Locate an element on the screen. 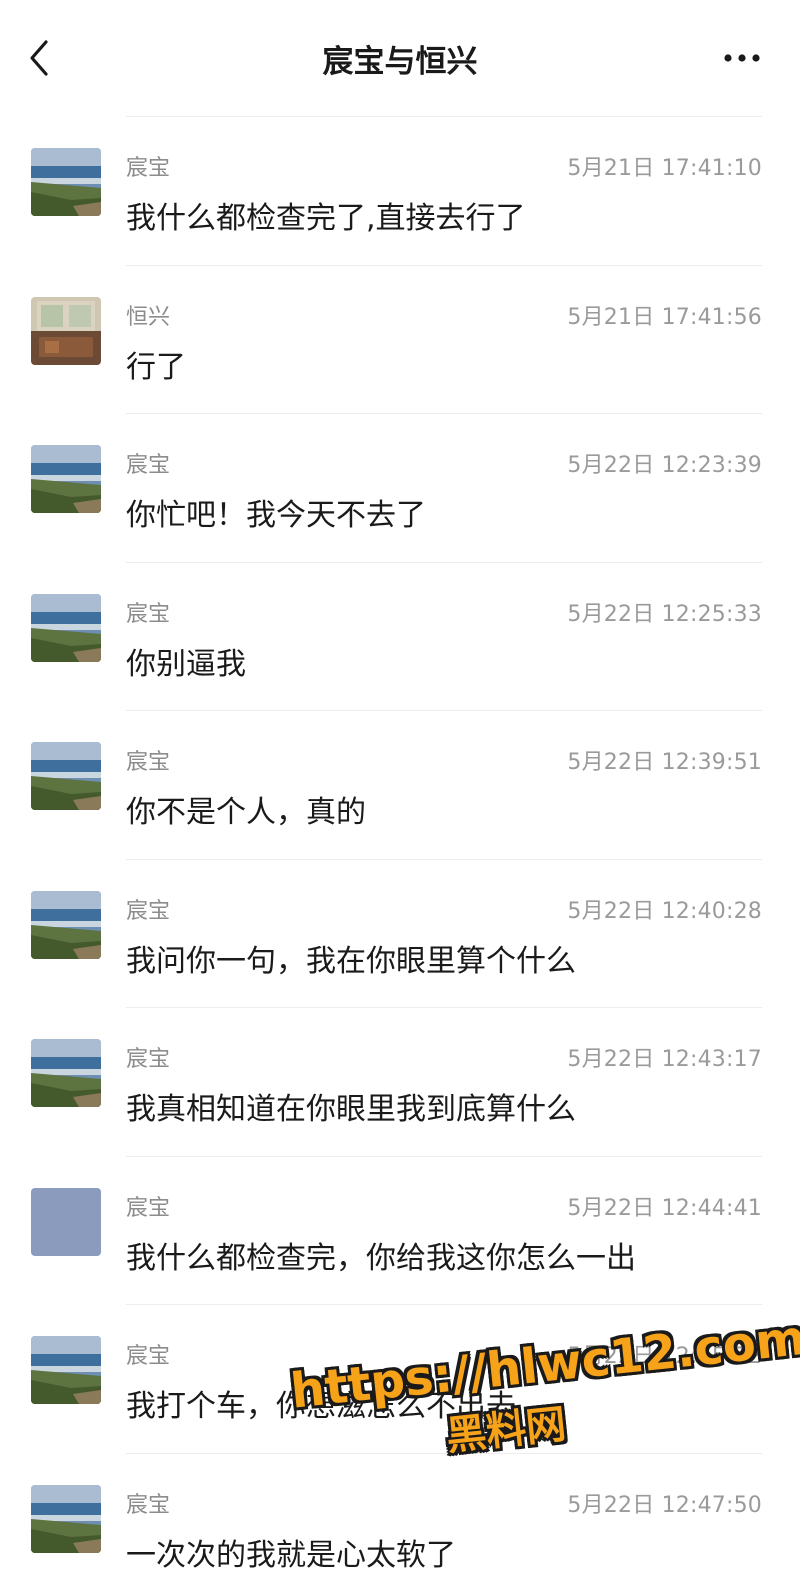  message-item: 宸宝 5月22日 12:44:41 我什么都检查完，你给我这你怎么一出 is located at coordinates (400, 1230).